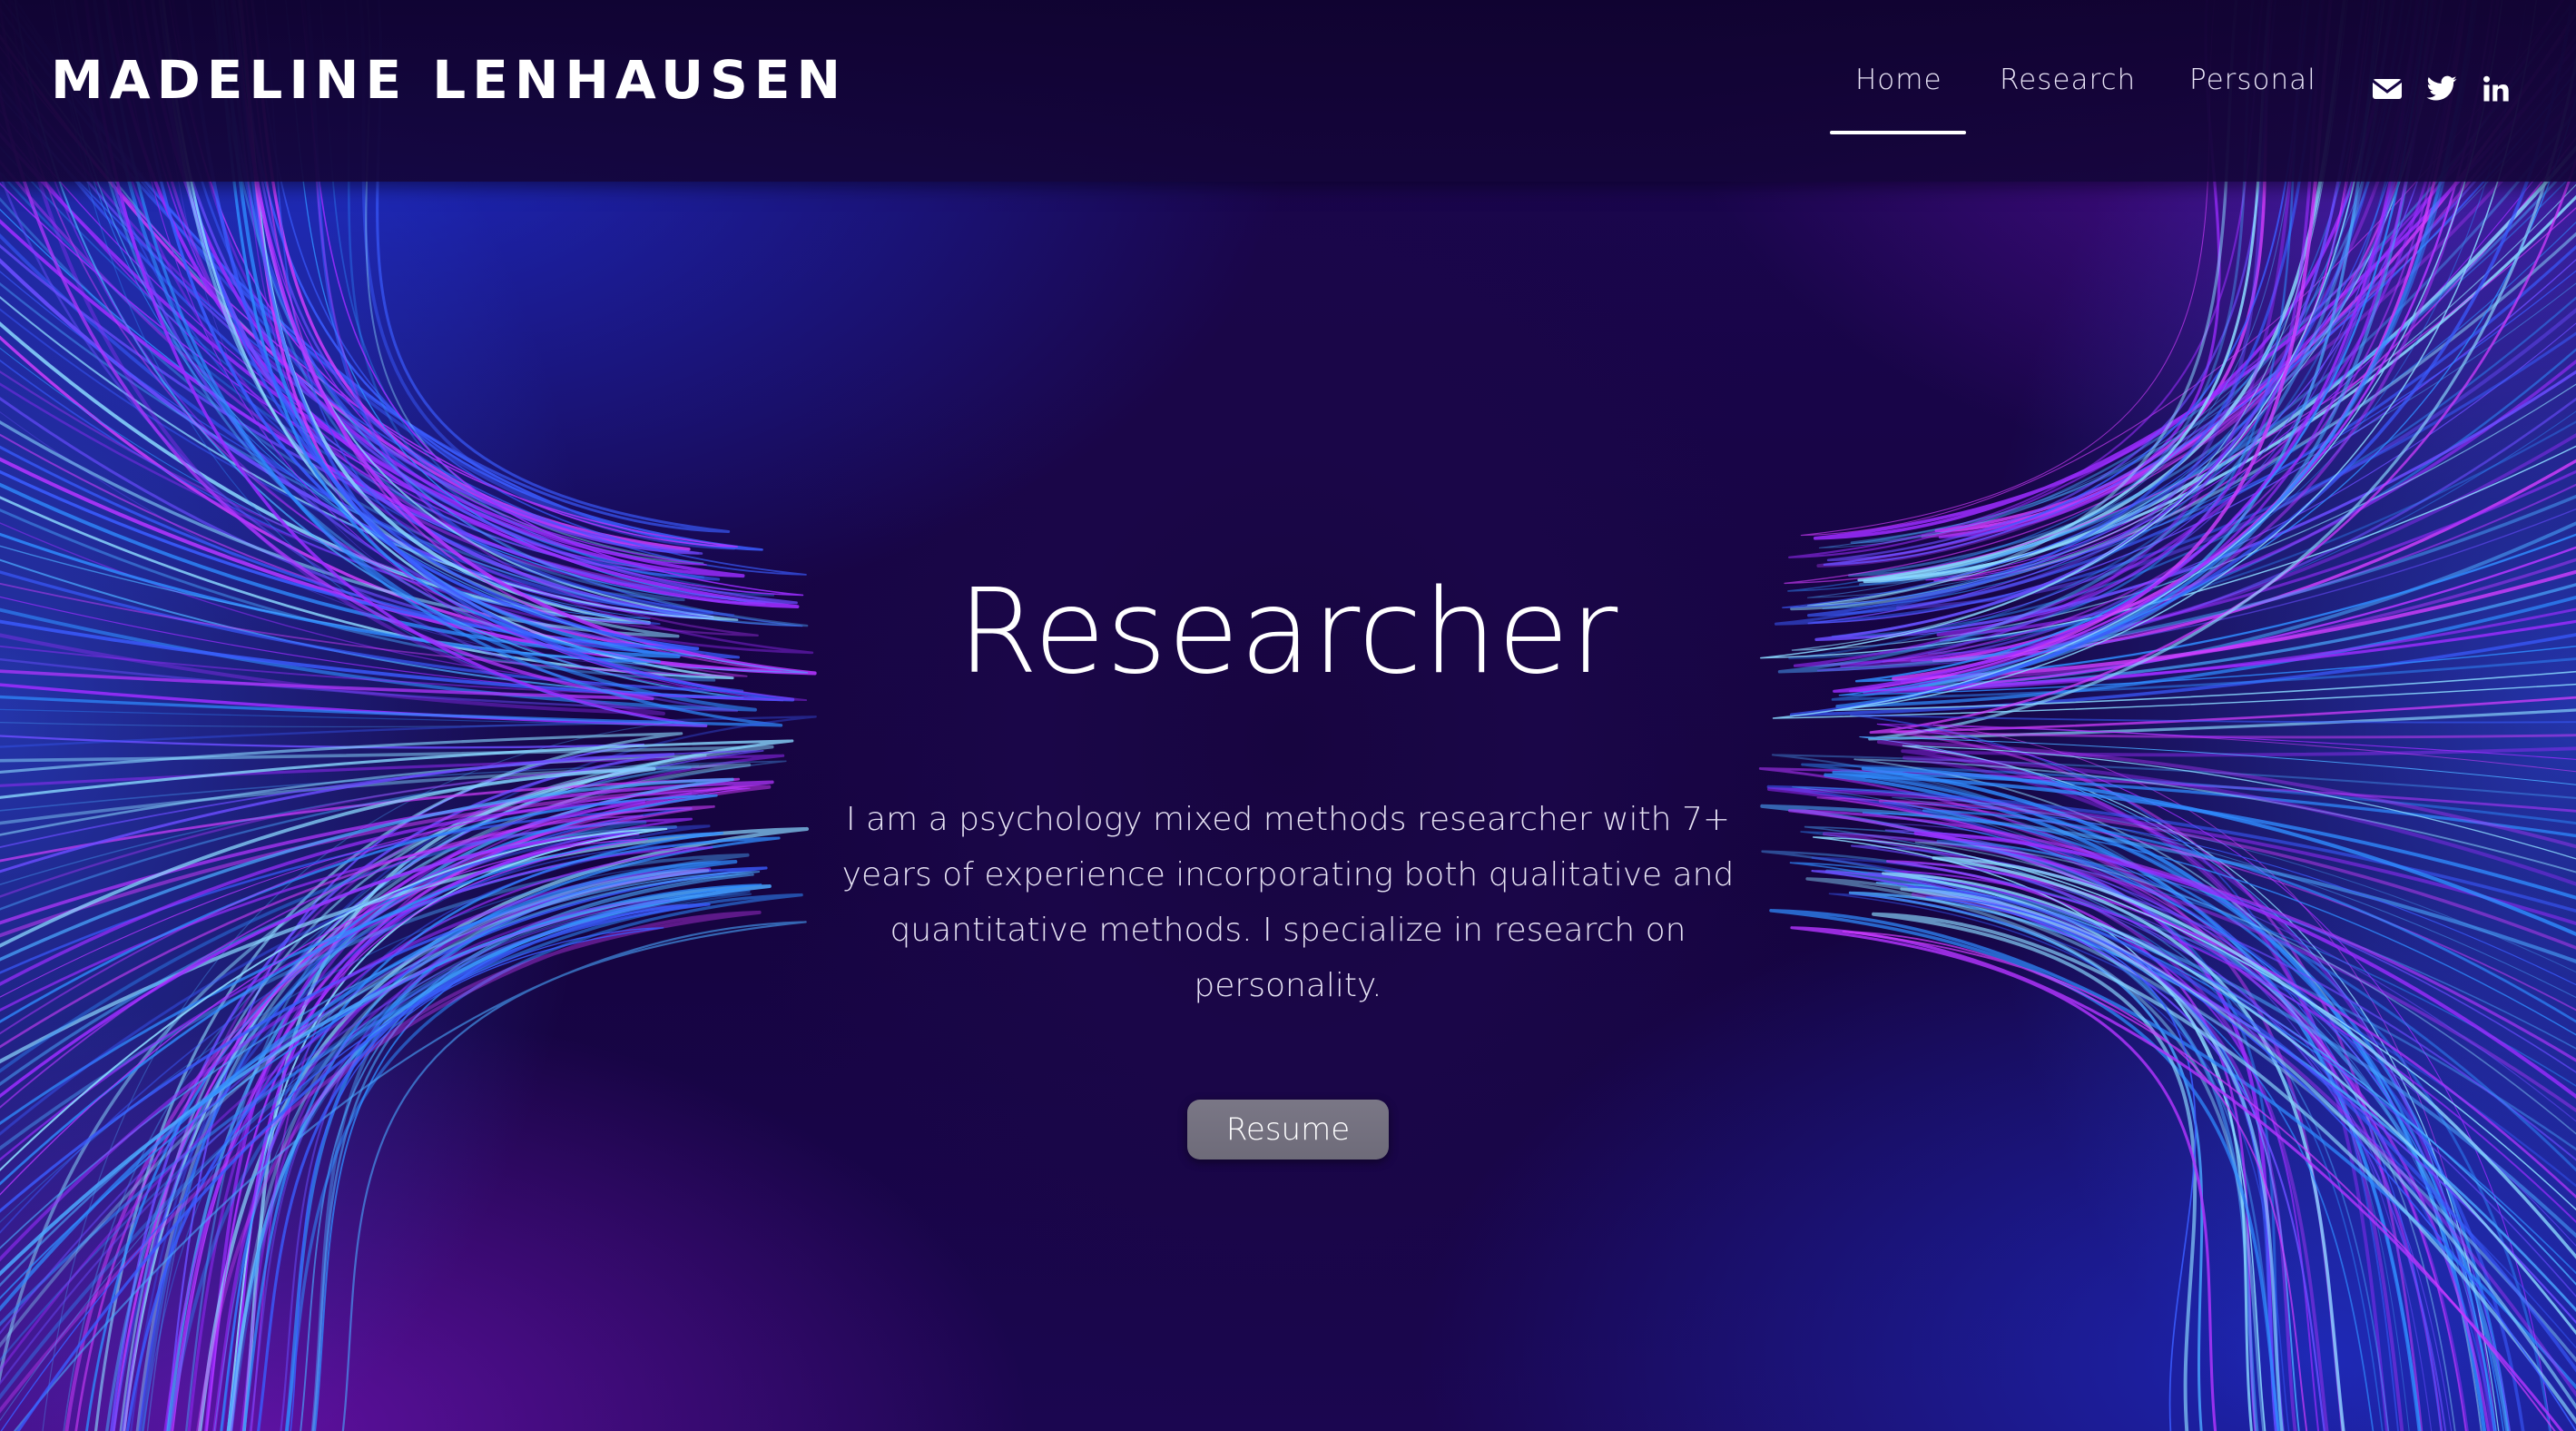  Describe the element at coordinates (1288, 1130) in the screenshot. I see `resume-button: Resume` at that location.